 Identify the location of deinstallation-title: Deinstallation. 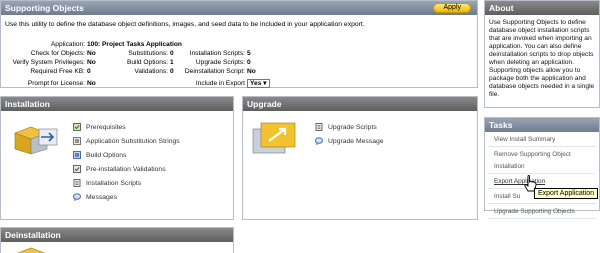
(33, 235).